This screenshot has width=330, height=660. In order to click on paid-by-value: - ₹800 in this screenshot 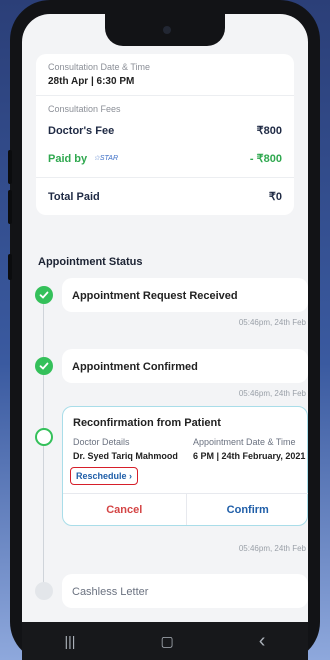, I will do `click(265, 158)`.